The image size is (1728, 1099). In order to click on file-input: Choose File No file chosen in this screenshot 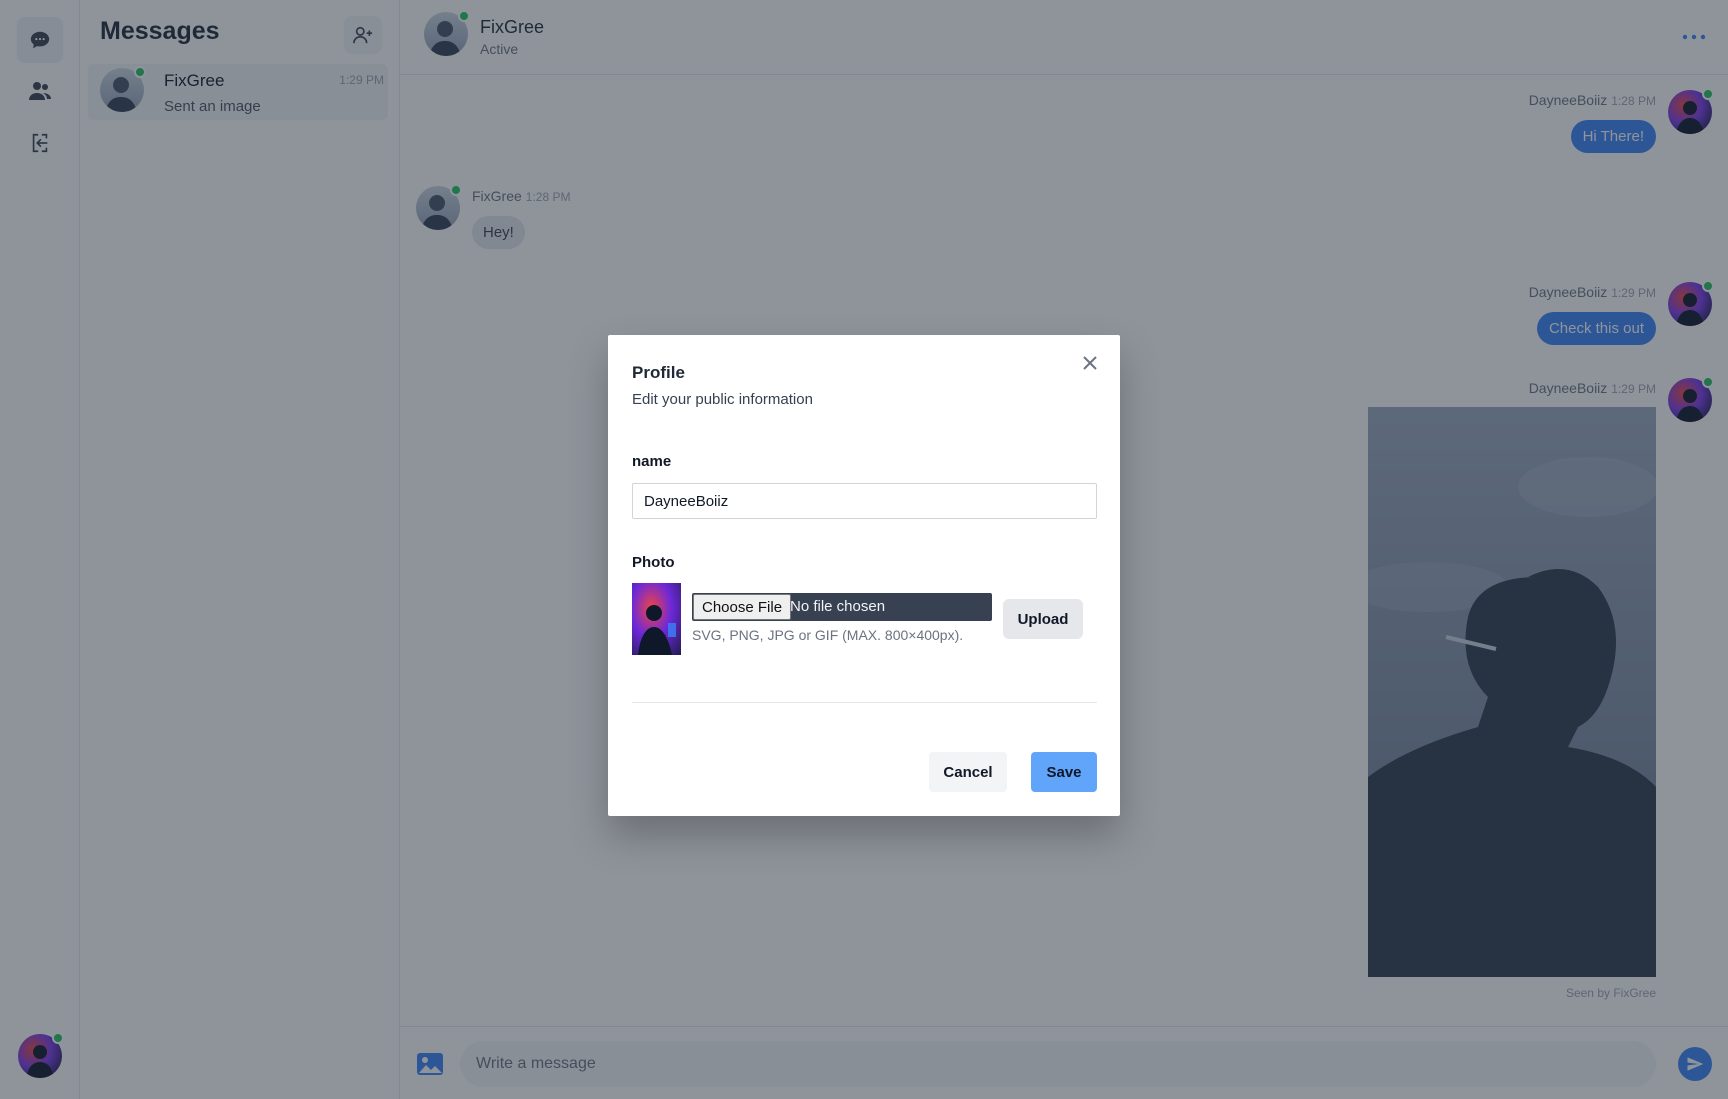, I will do `click(842, 607)`.